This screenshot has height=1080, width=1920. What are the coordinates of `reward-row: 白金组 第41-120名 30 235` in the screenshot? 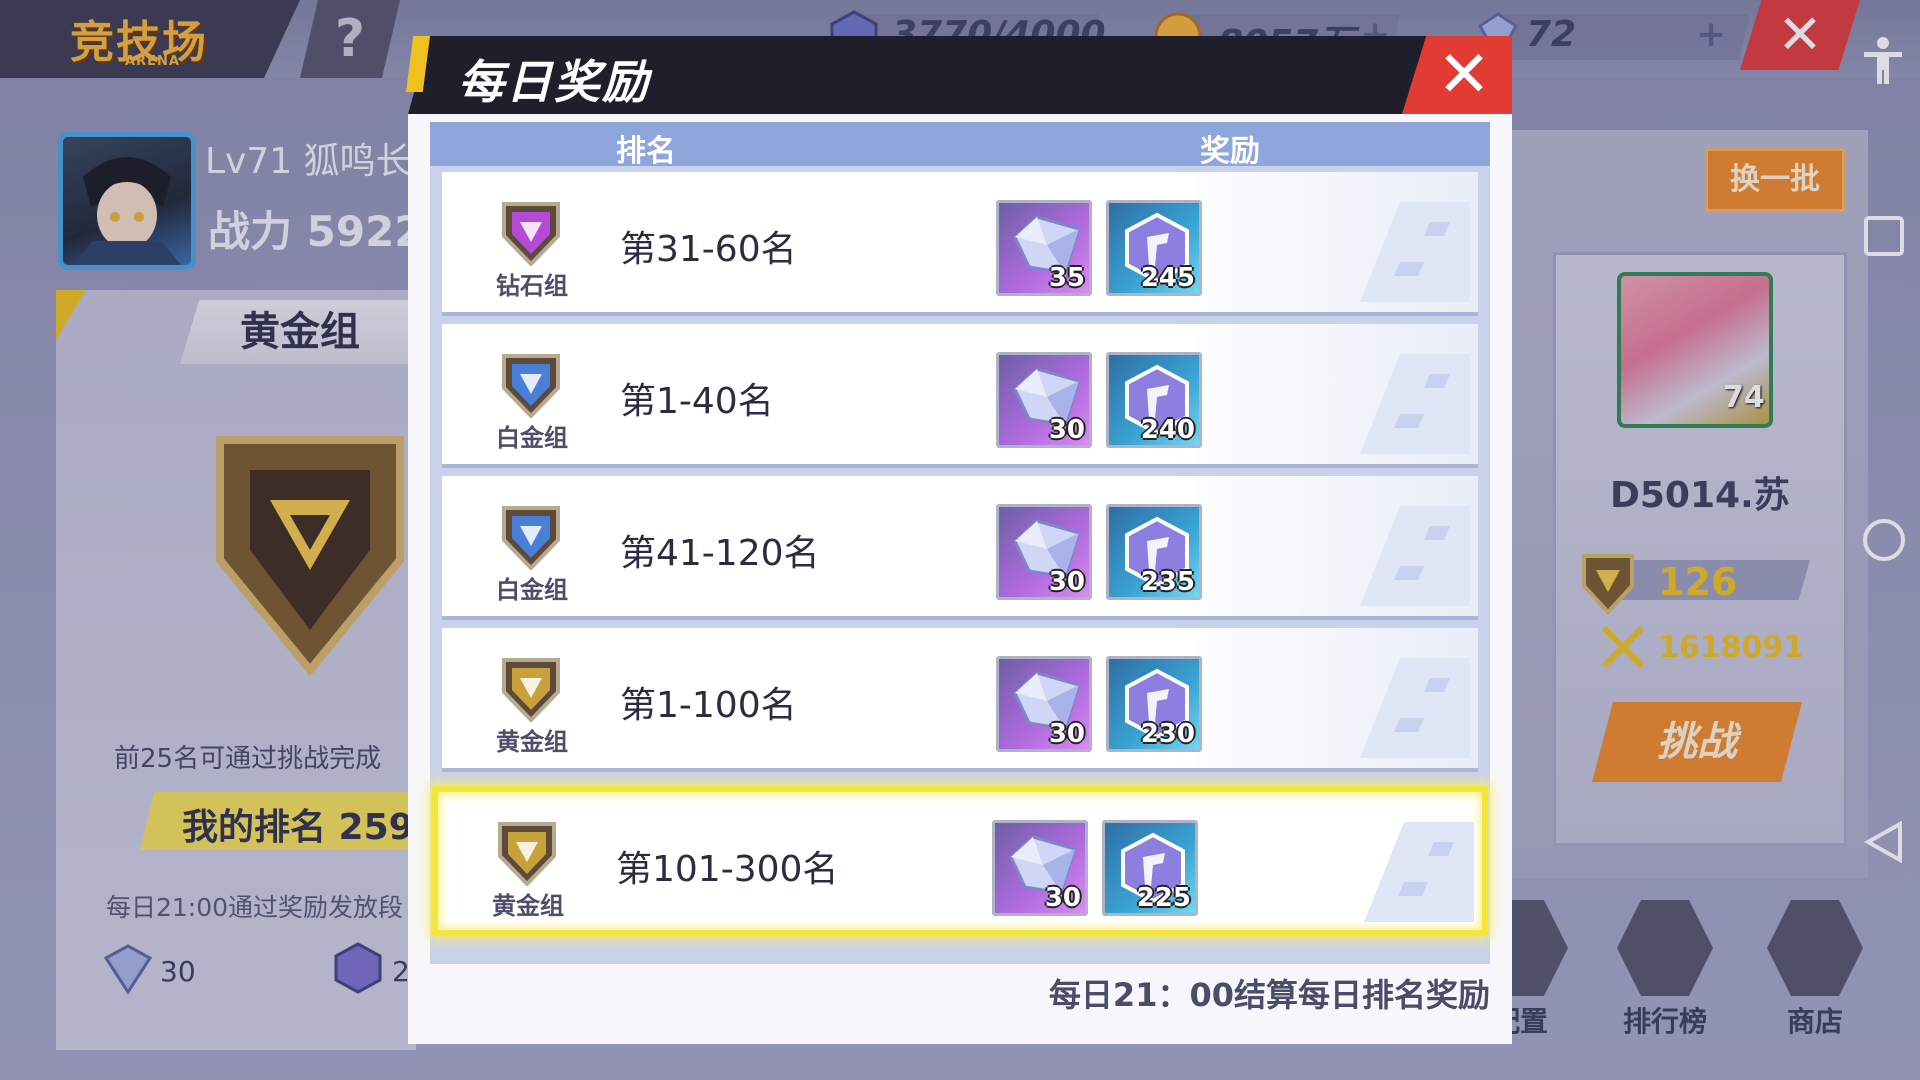 It's located at (960, 548).